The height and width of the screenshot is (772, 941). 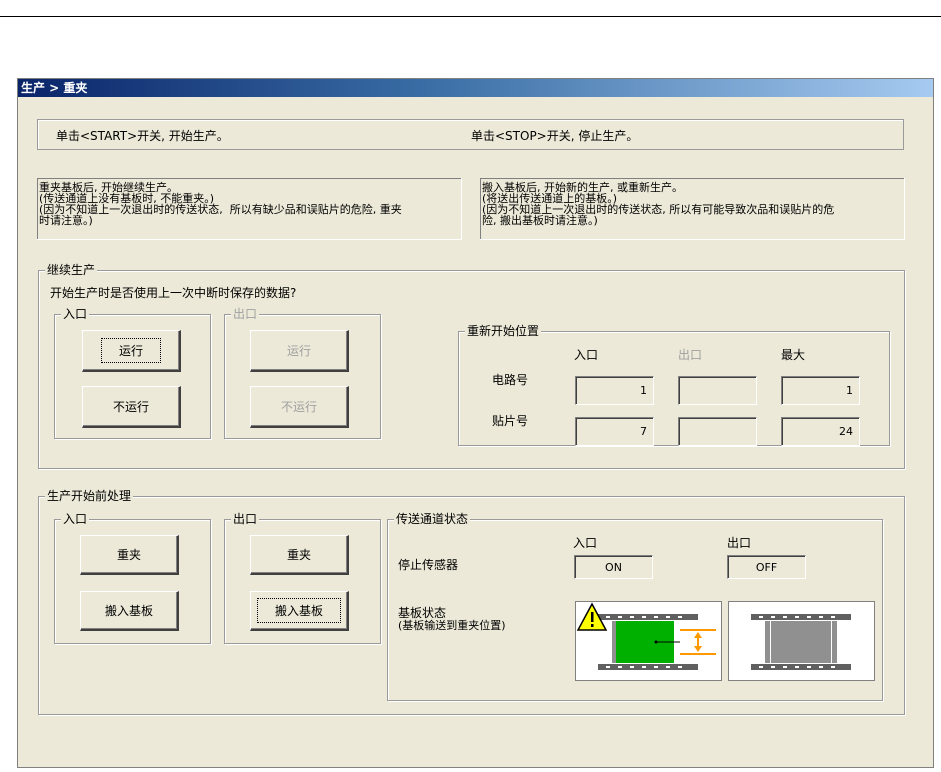 I want to click on continue-entry-title: 入口, so click(x=75, y=314).